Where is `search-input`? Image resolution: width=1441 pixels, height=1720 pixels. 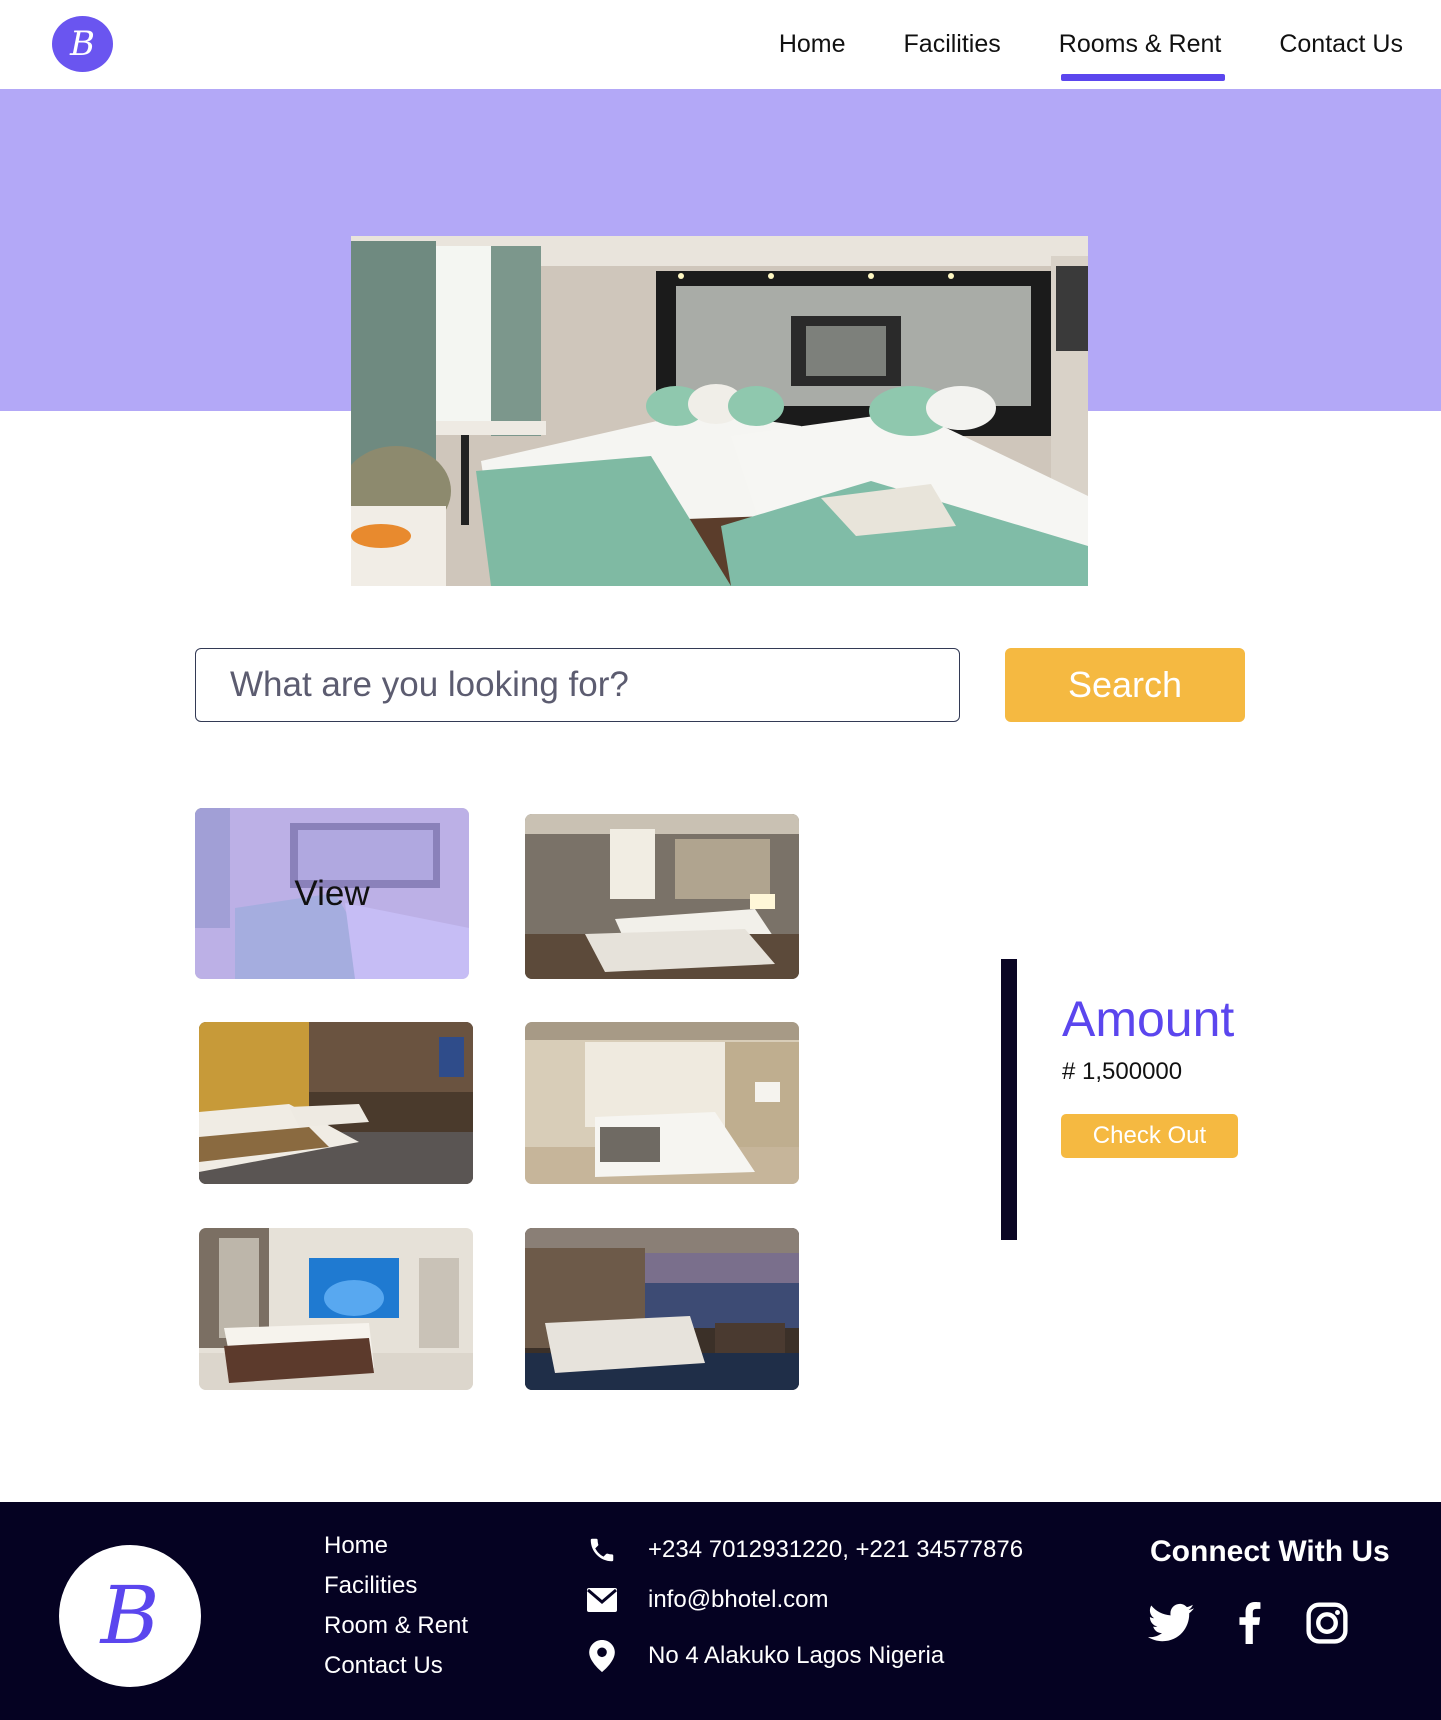
search-input is located at coordinates (577, 685).